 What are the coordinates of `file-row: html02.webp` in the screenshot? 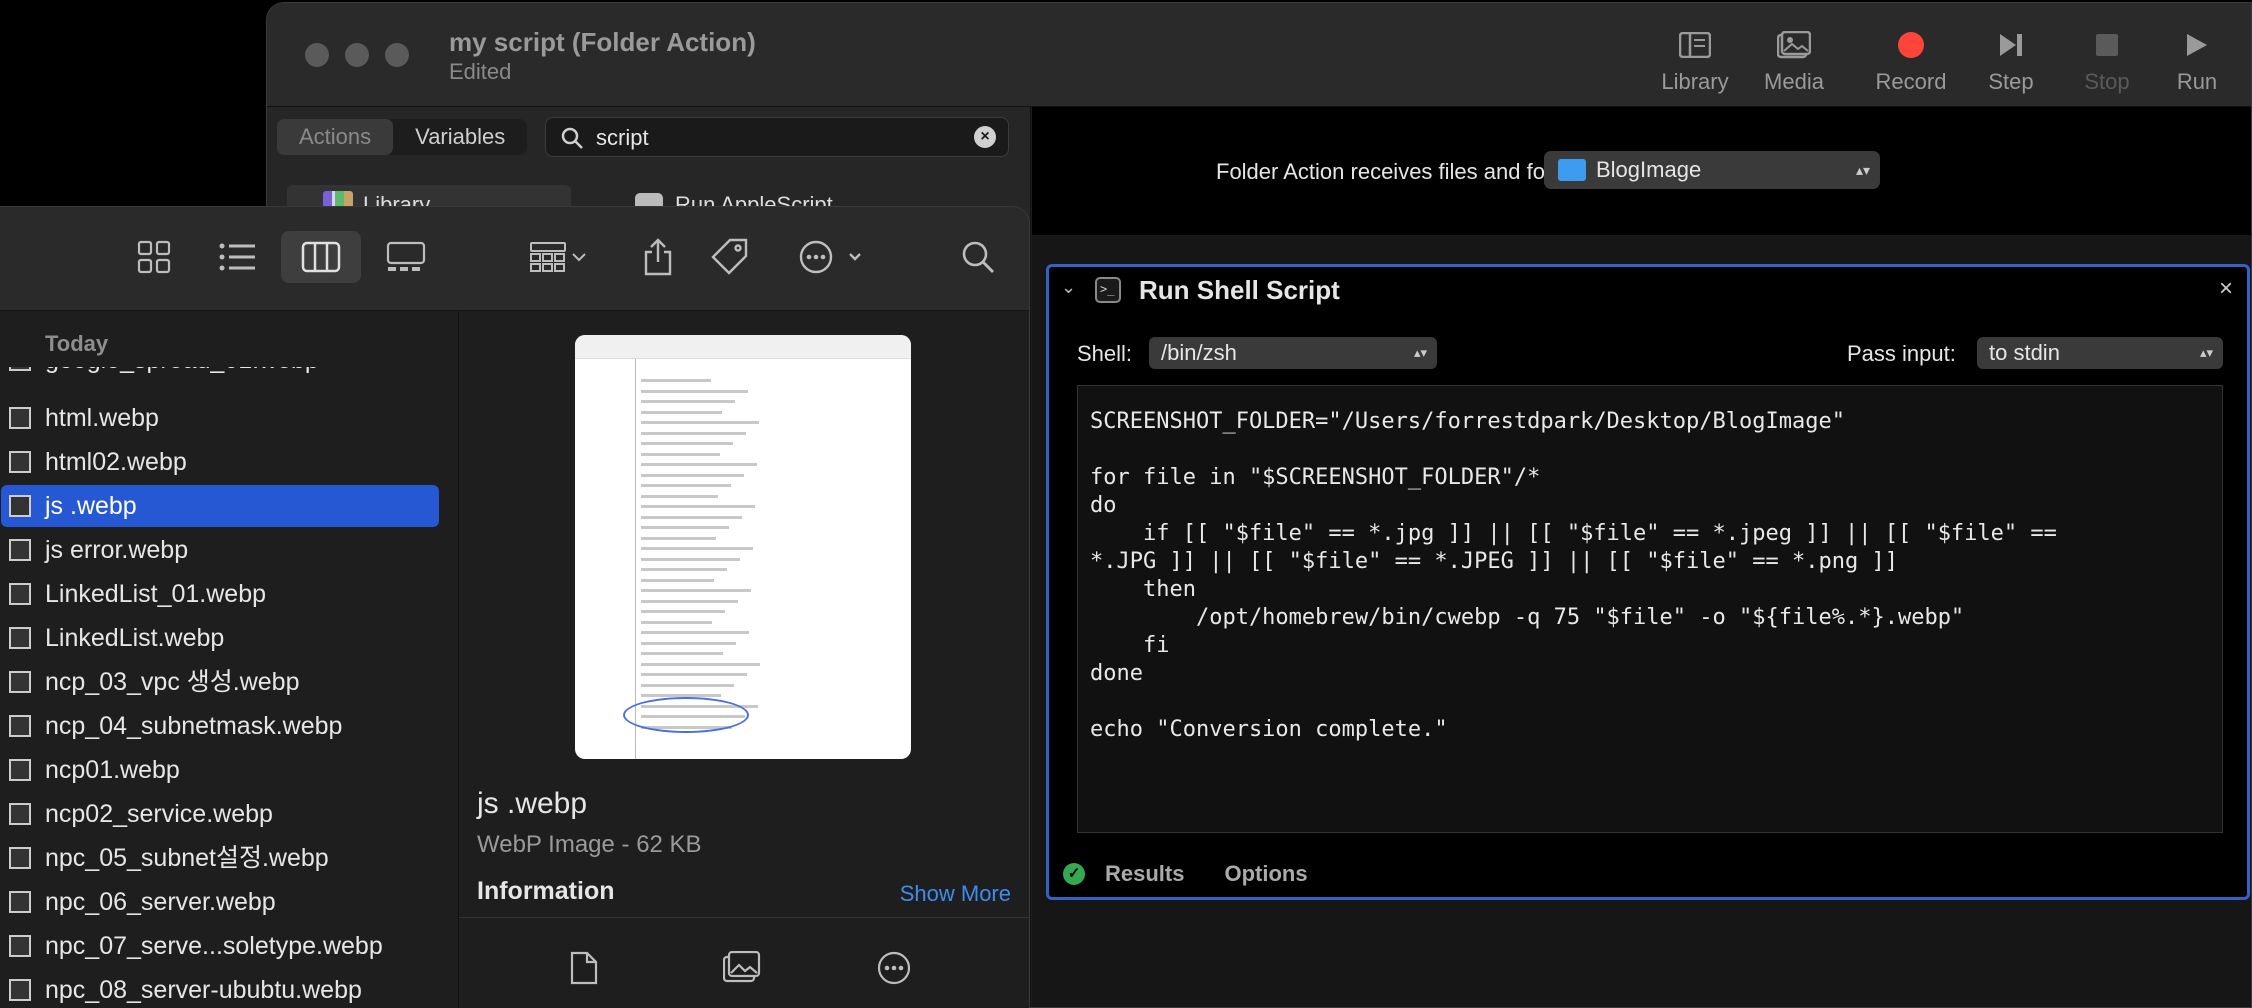 It's located at (220, 462).